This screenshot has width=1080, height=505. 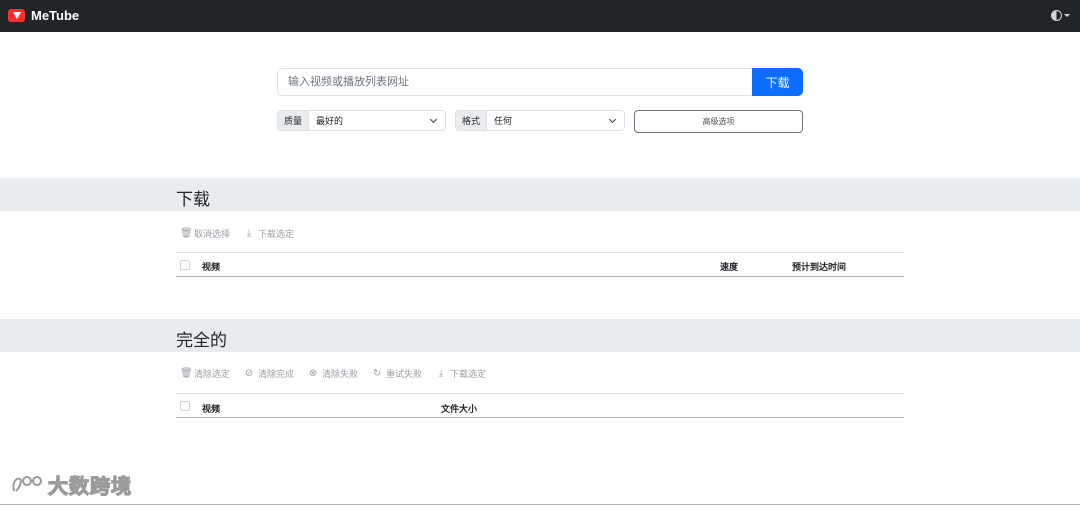 What do you see at coordinates (340, 374) in the screenshot?
I see `tool-label: 清除失败` at bounding box center [340, 374].